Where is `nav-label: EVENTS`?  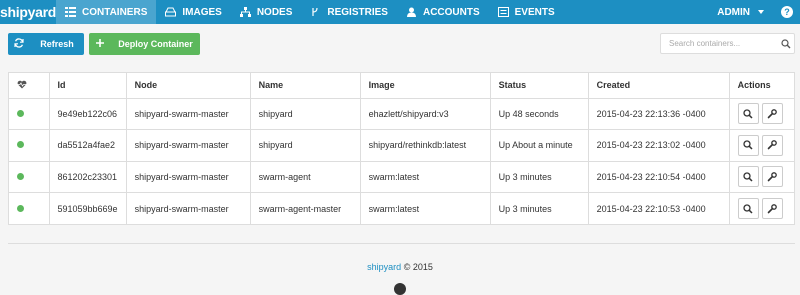
nav-label: EVENTS is located at coordinates (534, 12).